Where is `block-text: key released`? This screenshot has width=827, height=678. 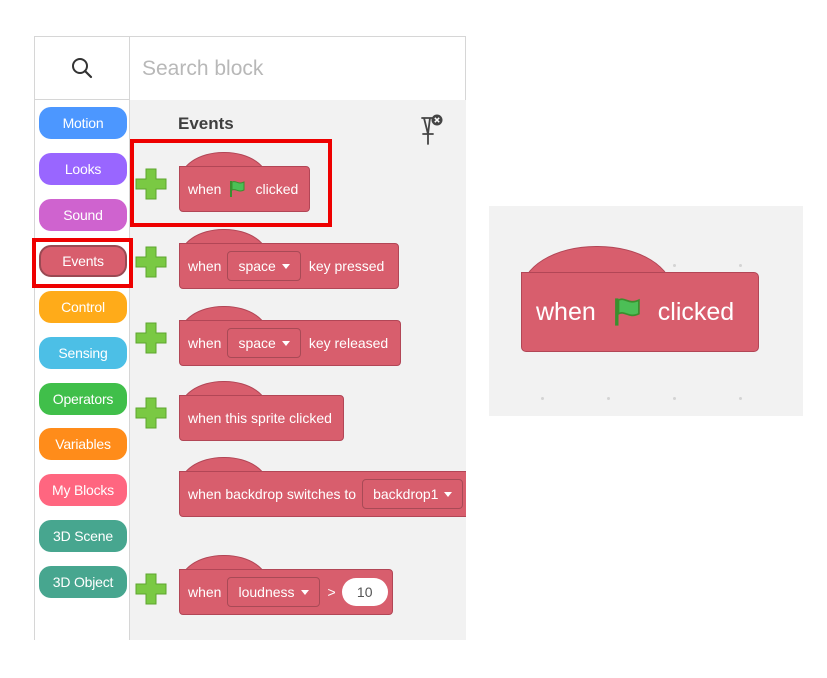
block-text: key released is located at coordinates (348, 343).